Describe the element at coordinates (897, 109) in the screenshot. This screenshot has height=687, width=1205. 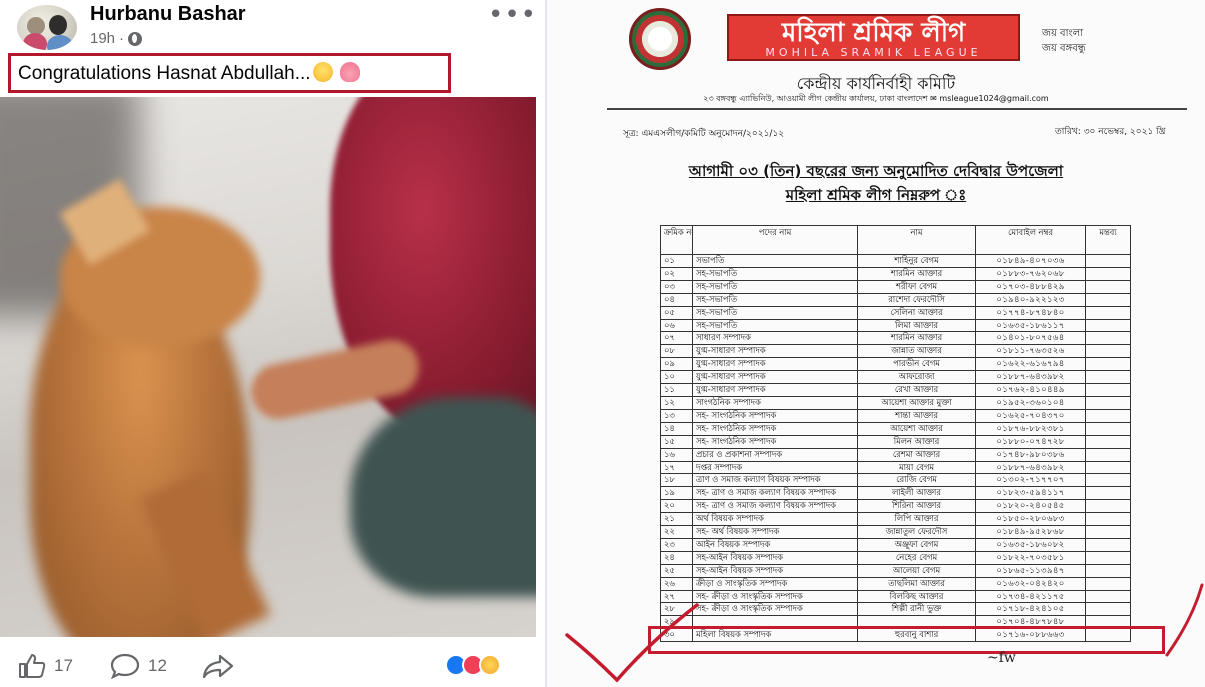
I see `header-rule` at that location.